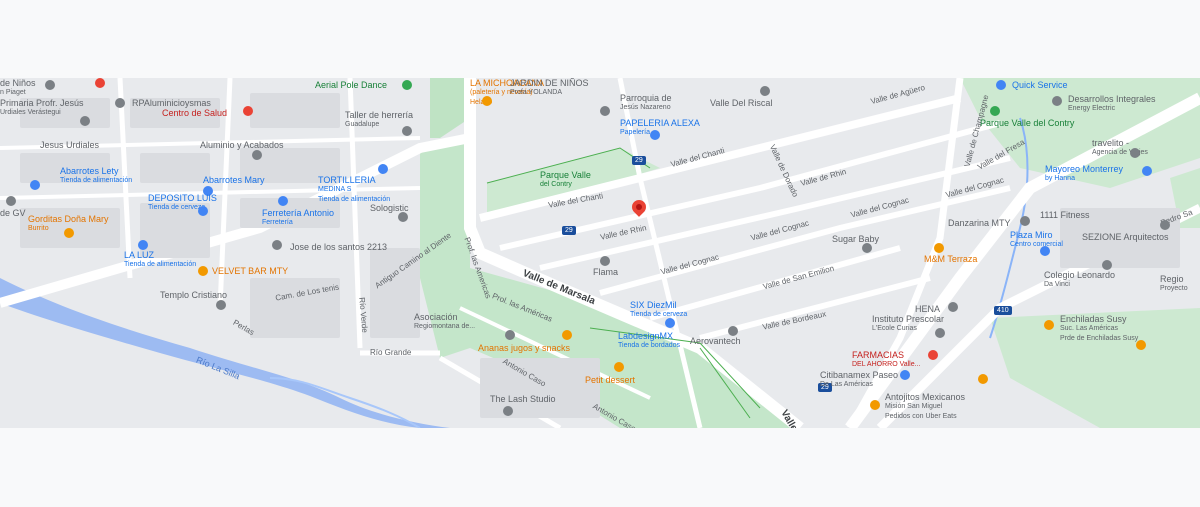 The width and height of the screenshot is (1200, 507). What do you see at coordinates (715, 341) in the screenshot?
I see `poi-label: Aerovantech` at bounding box center [715, 341].